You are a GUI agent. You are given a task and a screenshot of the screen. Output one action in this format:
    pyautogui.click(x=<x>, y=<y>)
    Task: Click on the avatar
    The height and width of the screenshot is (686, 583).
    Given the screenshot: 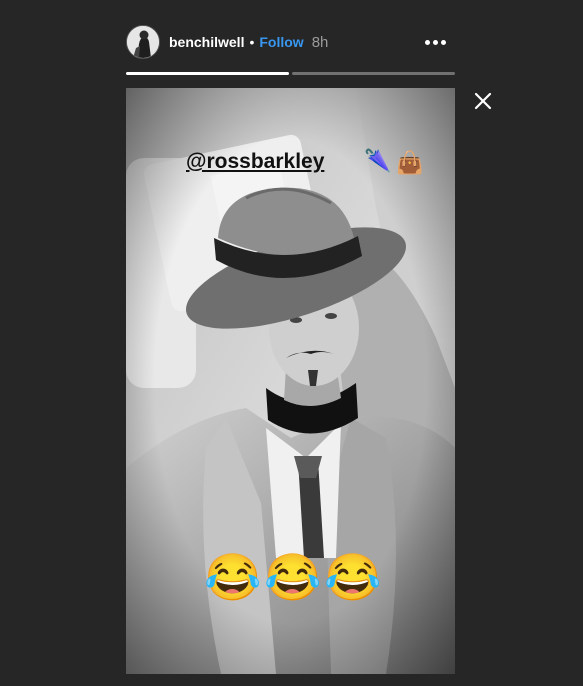 What is the action you would take?
    pyautogui.click(x=143, y=42)
    